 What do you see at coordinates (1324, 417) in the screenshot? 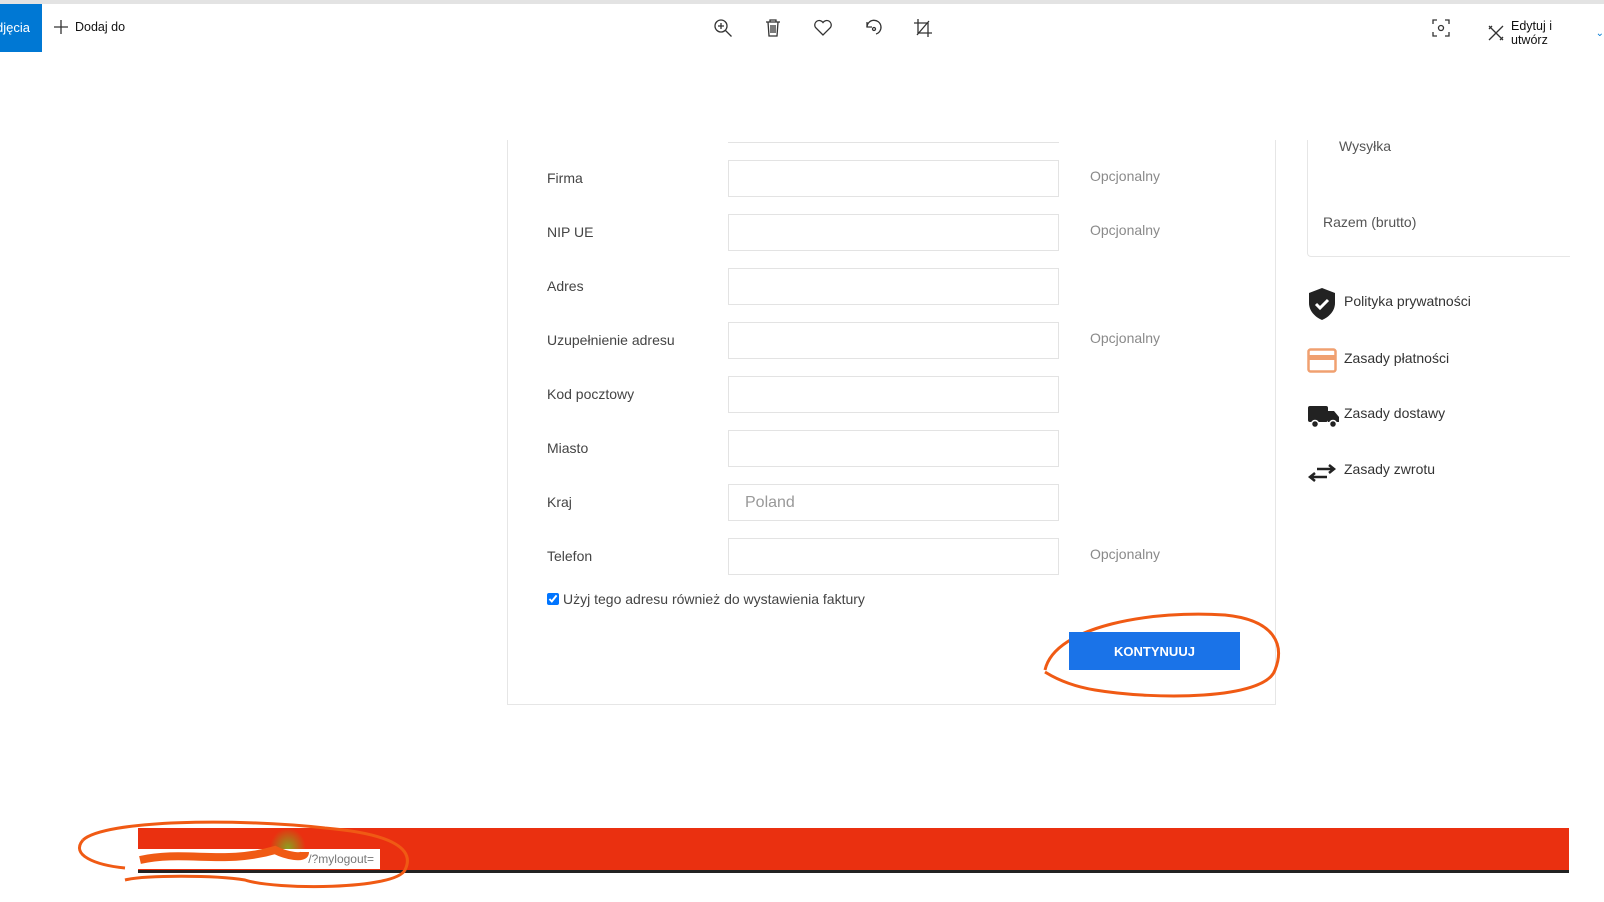
I see `truck-icon` at bounding box center [1324, 417].